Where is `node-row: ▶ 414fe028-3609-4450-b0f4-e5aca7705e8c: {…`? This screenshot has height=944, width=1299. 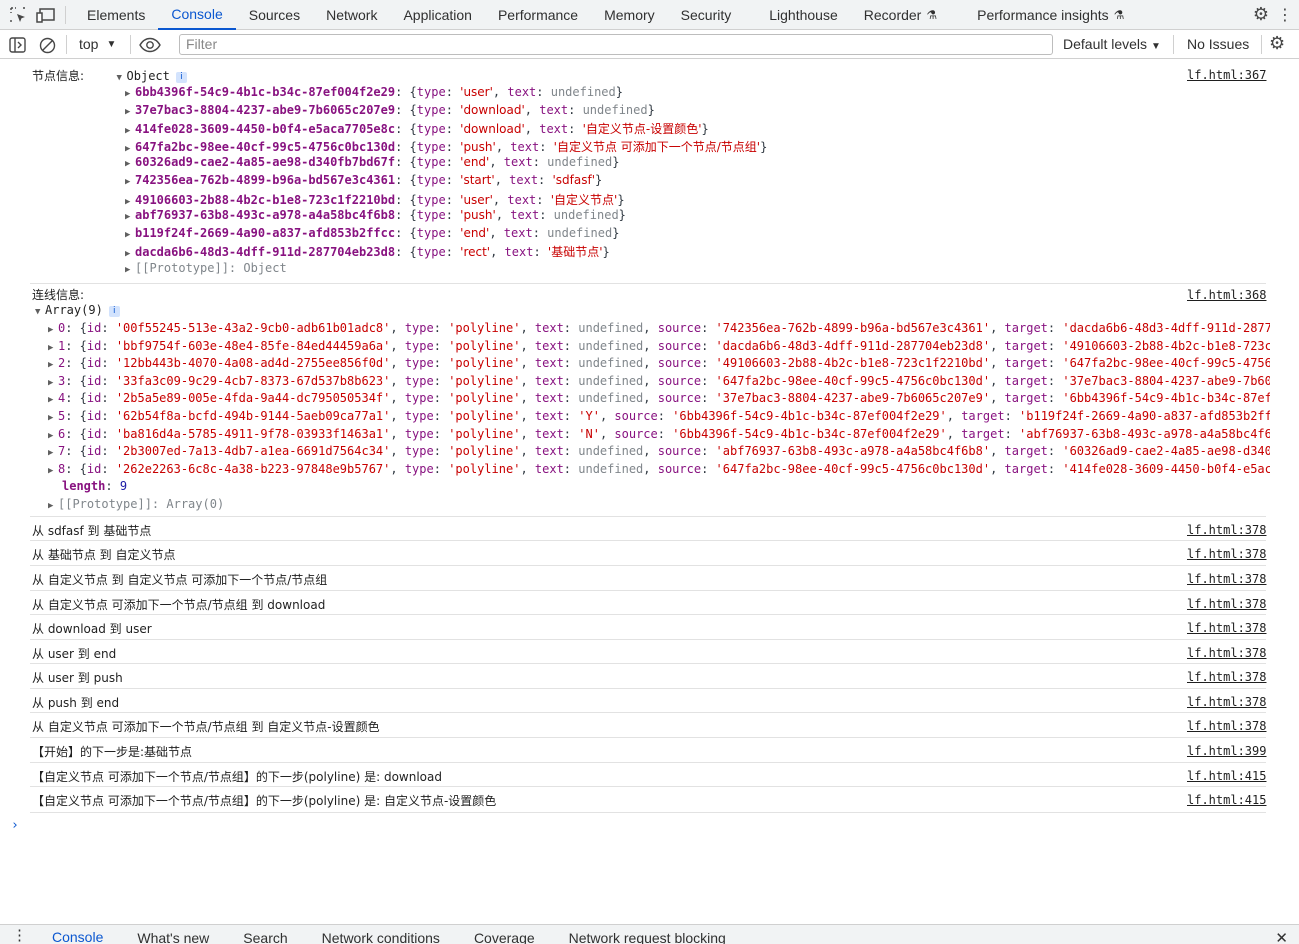 node-row: ▶ 414fe028-3609-4450-b0f4-e5aca7705e8c: {… is located at coordinates (417, 129).